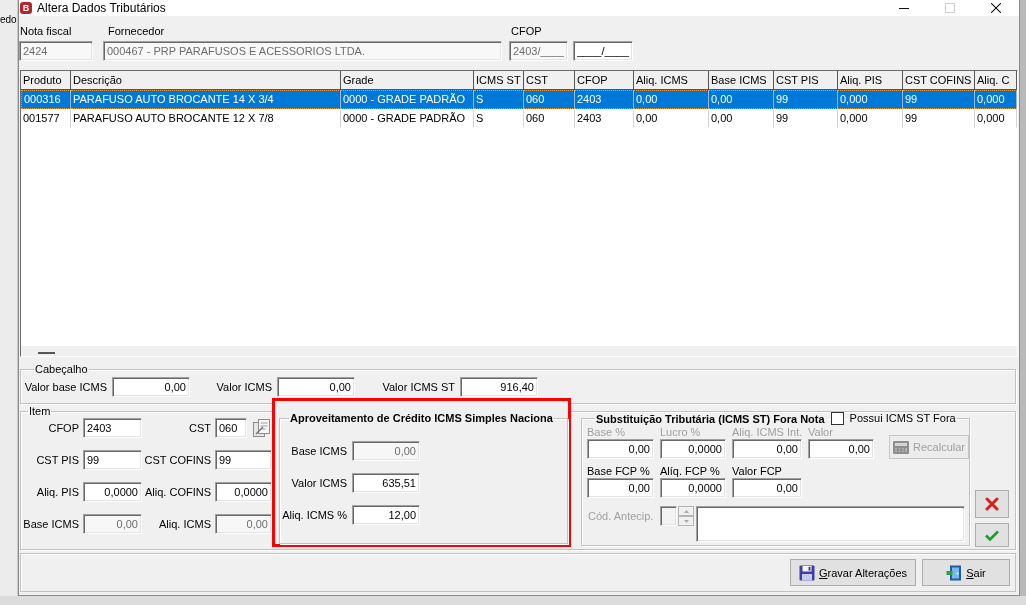  I want to click on field-label: Valor FCP, so click(757, 471).